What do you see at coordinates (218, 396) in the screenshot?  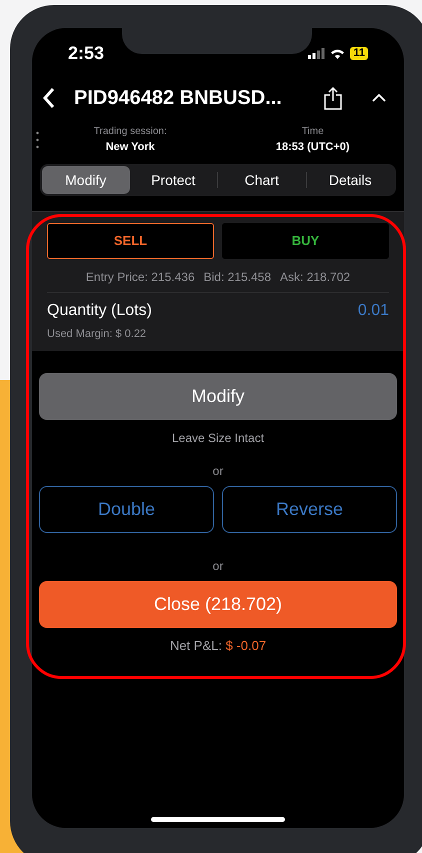 I see `modify-button: Modify` at bounding box center [218, 396].